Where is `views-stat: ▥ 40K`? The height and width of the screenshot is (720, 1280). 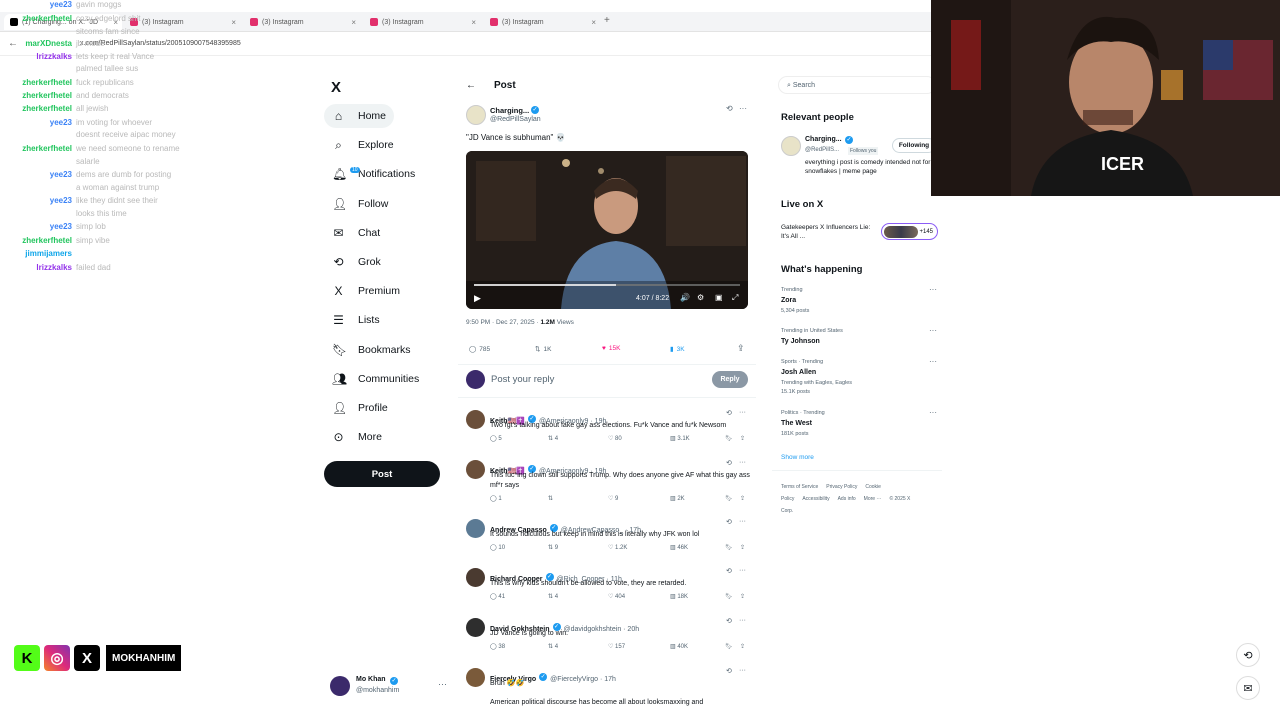
views-stat: ▥ 40K is located at coordinates (679, 646).